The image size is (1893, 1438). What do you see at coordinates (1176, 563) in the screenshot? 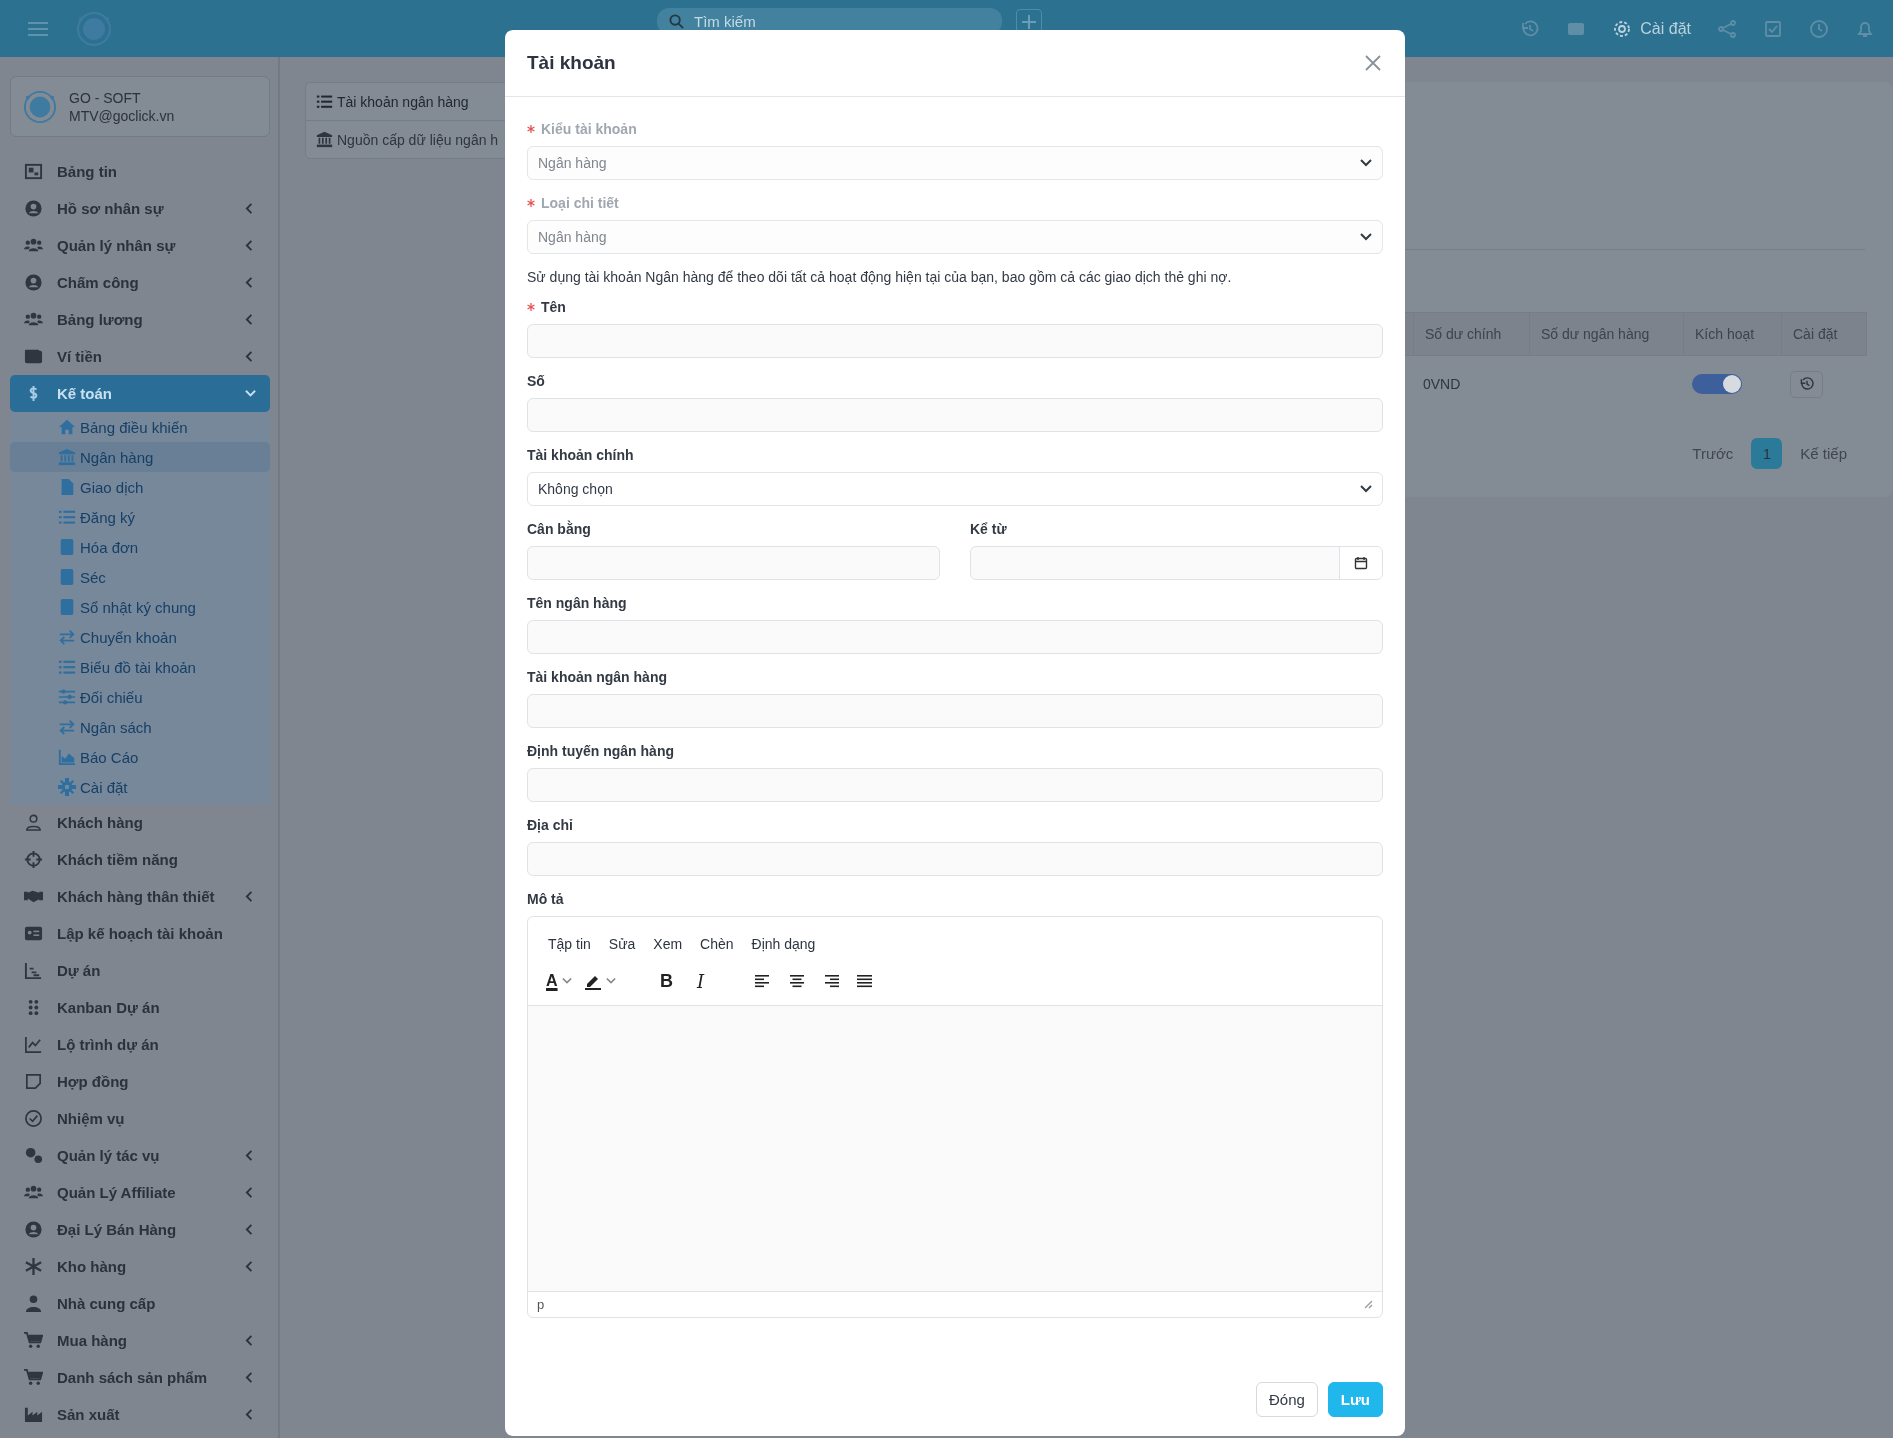
I see `date-field` at bounding box center [1176, 563].